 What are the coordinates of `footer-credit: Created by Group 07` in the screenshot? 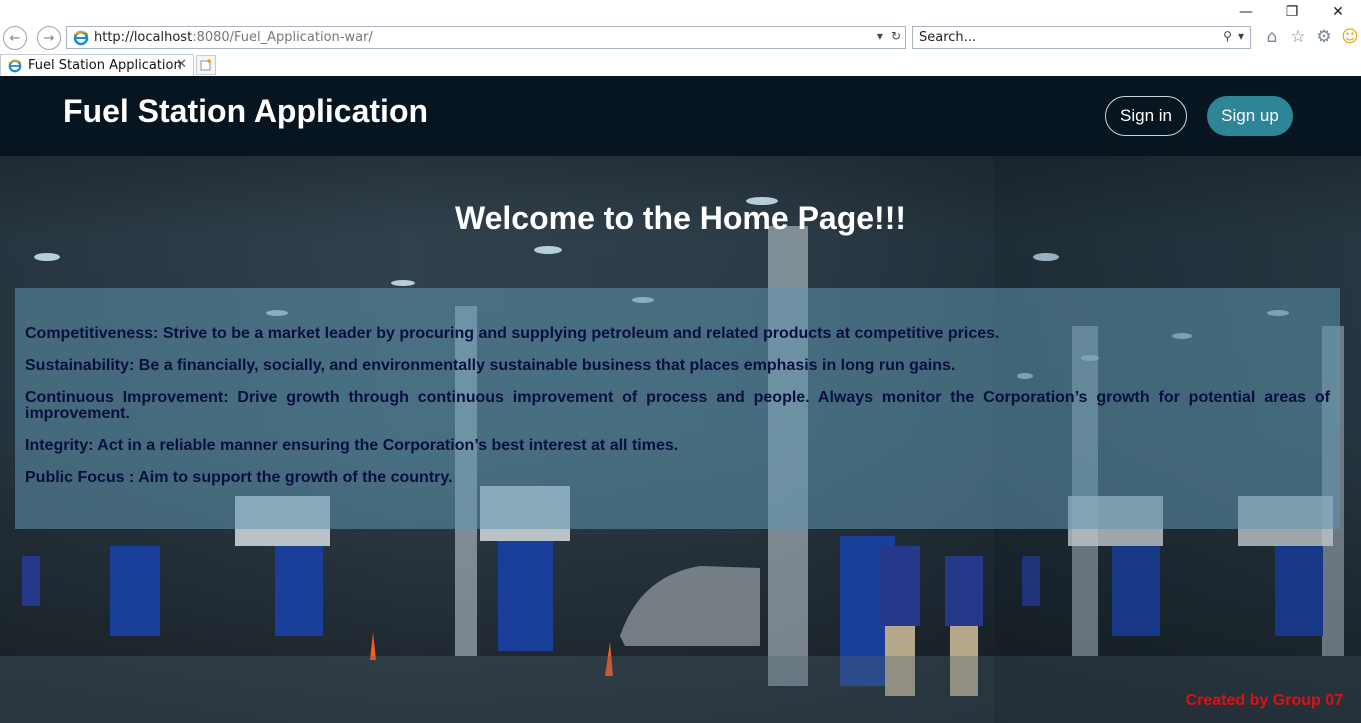 It's located at (1264, 700).